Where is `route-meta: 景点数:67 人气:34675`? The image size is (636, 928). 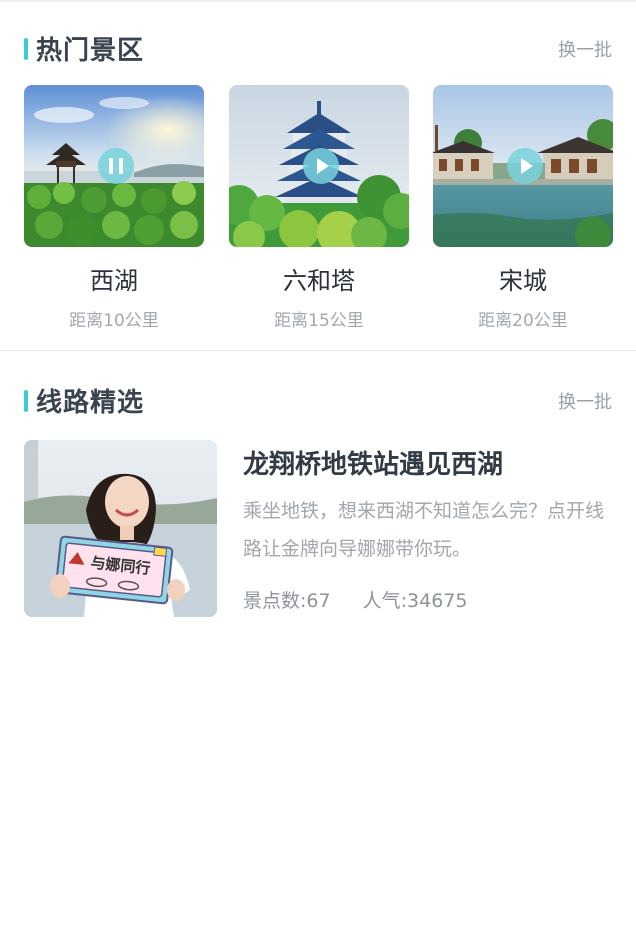 route-meta: 景点数:67 人气:34675 is located at coordinates (368, 599).